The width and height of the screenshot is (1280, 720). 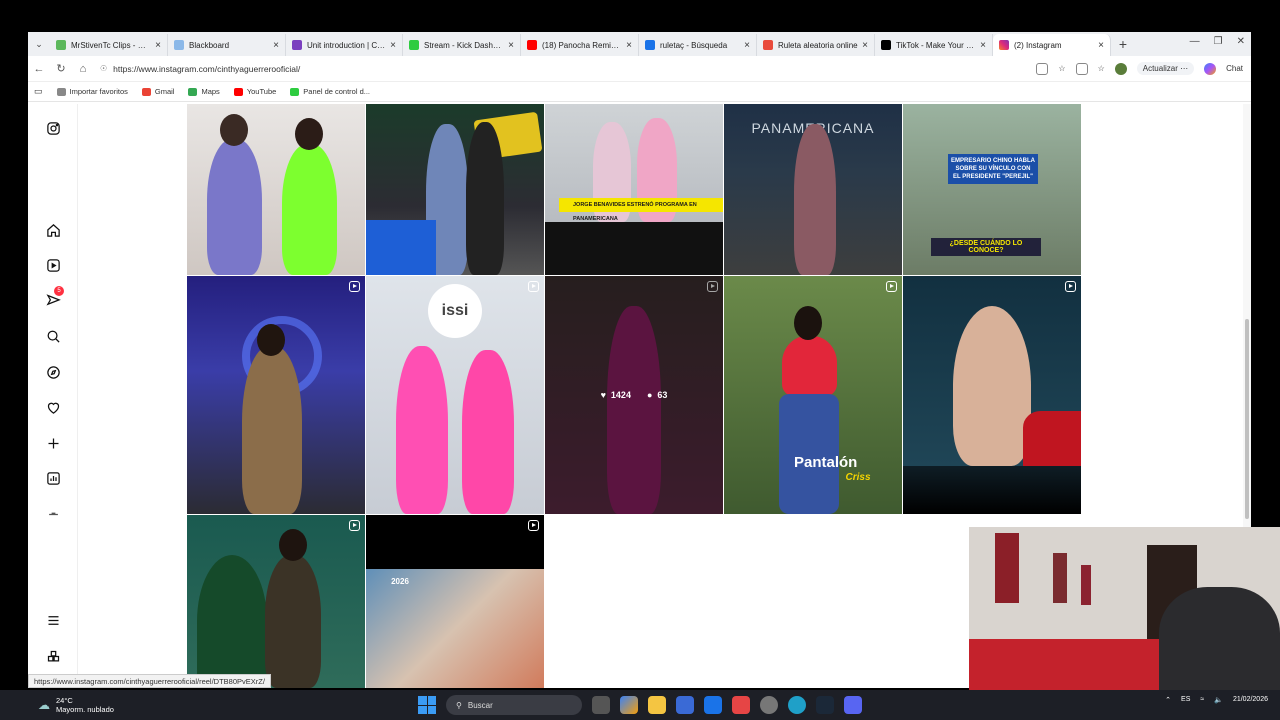 I want to click on bookmark-youtube: YouTube, so click(x=254, y=91).